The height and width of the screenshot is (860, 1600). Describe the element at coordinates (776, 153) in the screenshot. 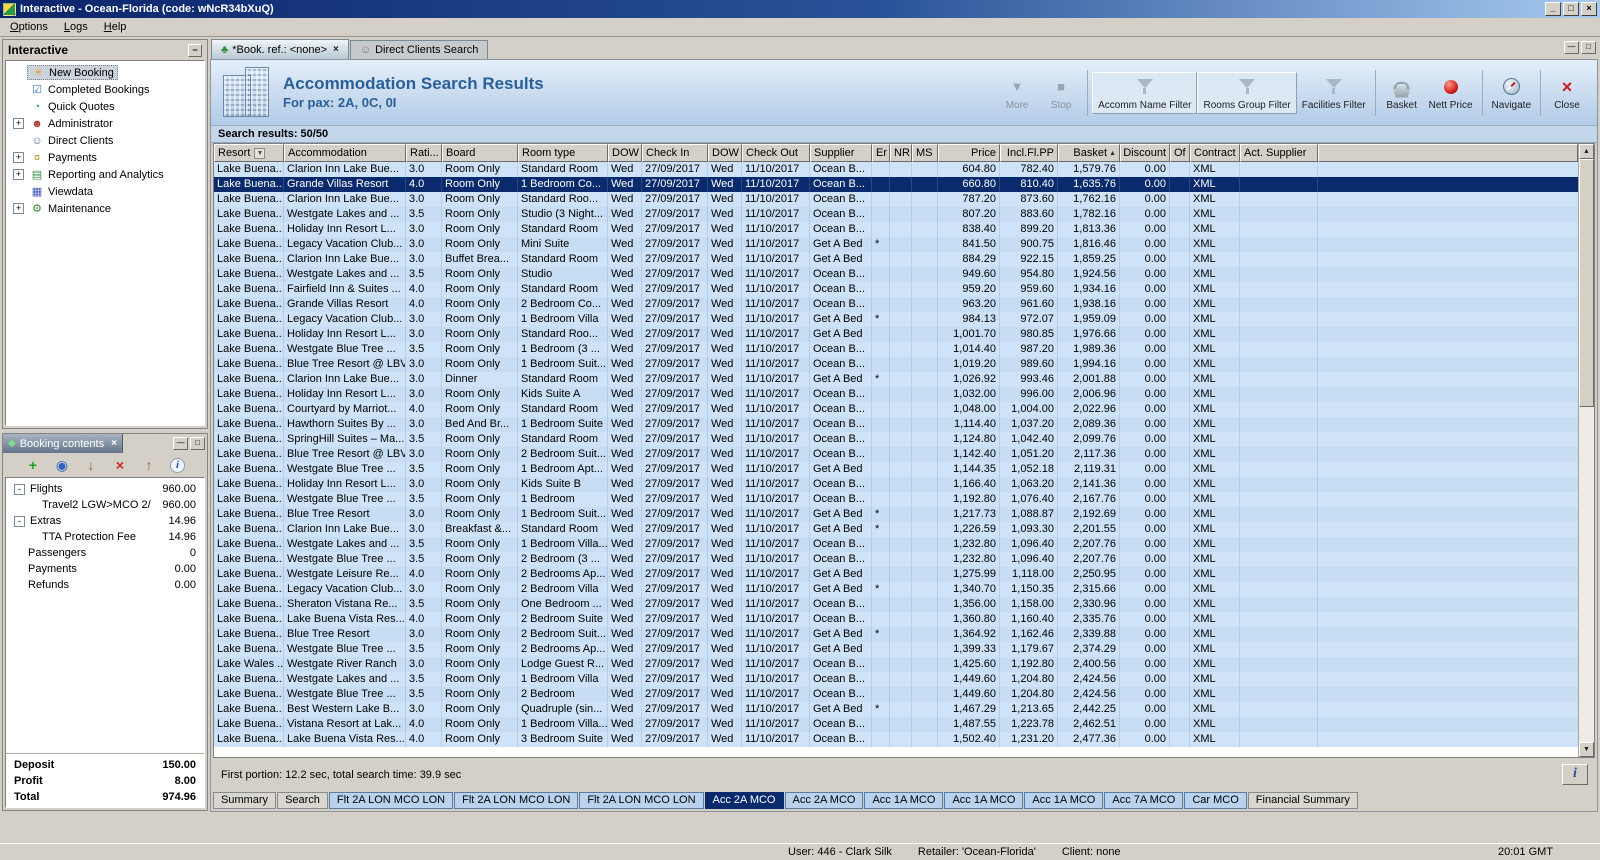

I see `column-header-check-out: Check Out` at that location.